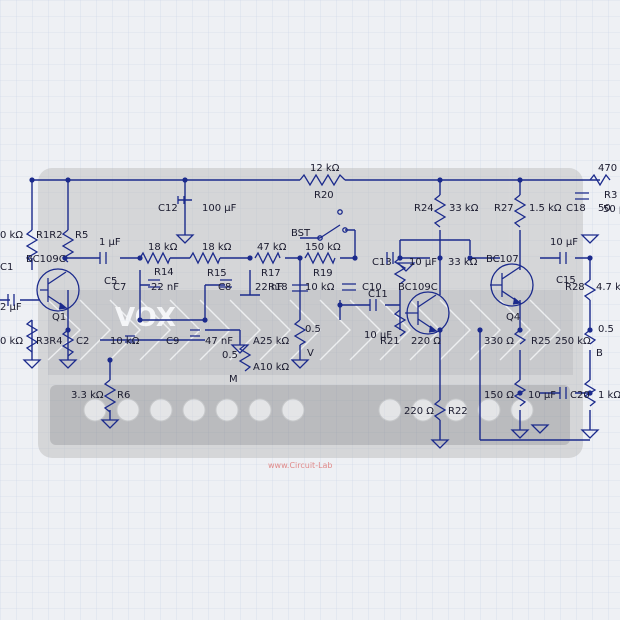 The image size is (620, 620). Describe the element at coordinates (541, 341) in the screenshot. I see `label: R25` at that location.